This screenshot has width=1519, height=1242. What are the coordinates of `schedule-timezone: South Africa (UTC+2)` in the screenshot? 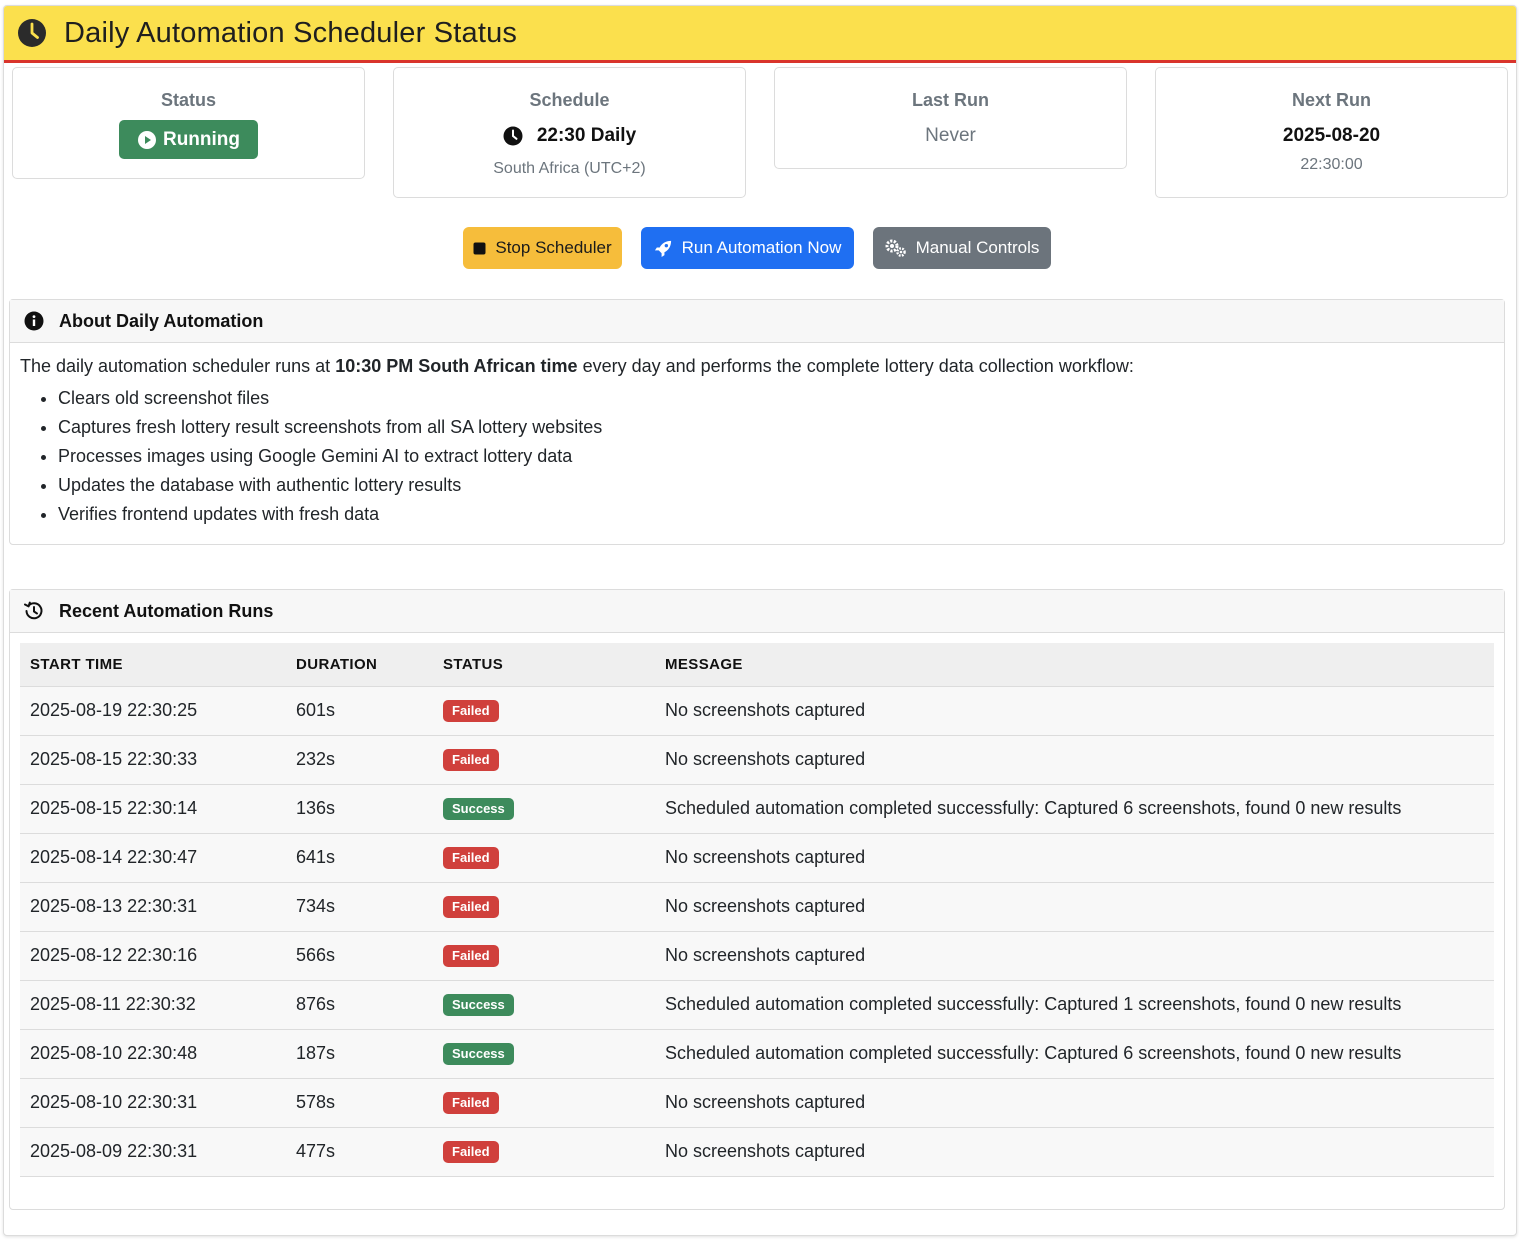 It's located at (569, 168).